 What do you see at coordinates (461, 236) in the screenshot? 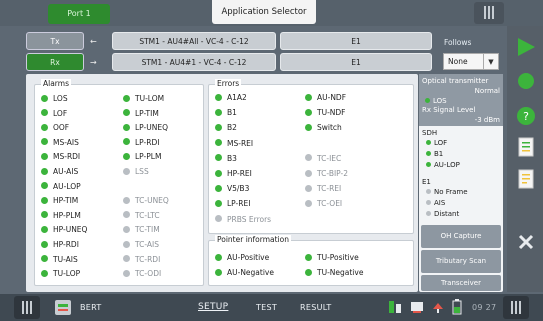
I see `oh-capture-button: OH Capture` at bounding box center [461, 236].